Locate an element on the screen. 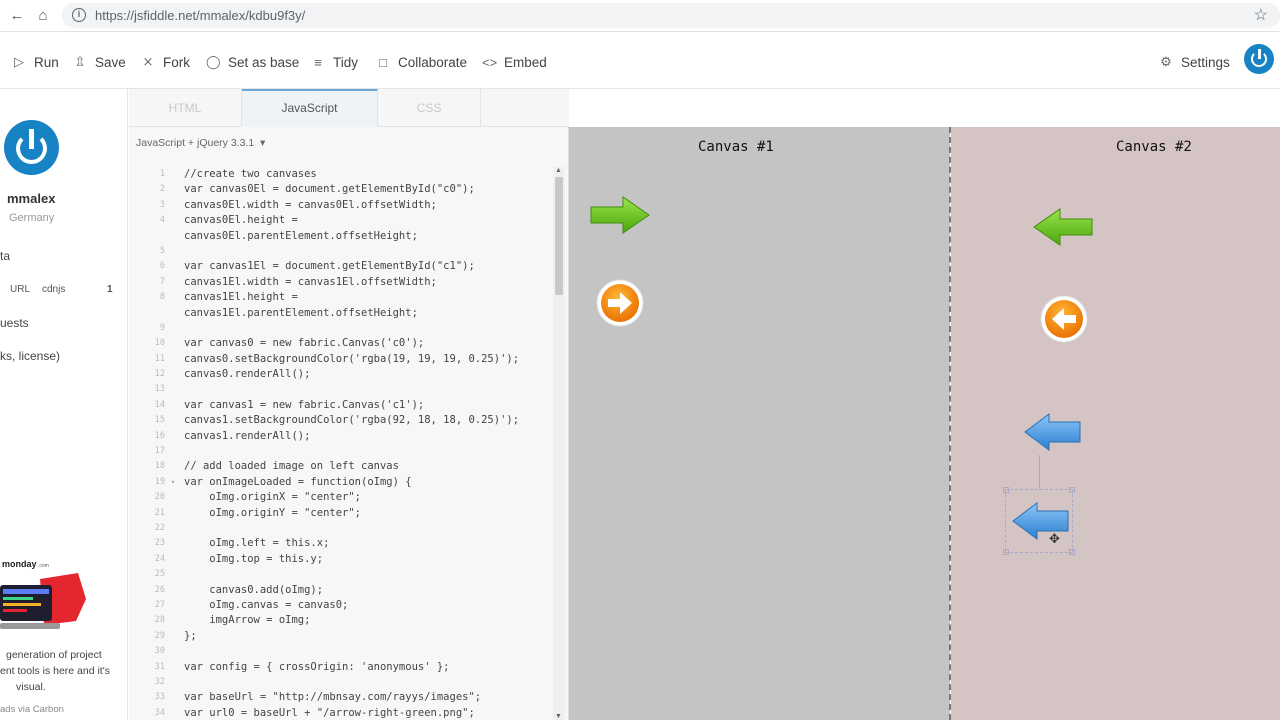  code-text: }; is located at coordinates (190, 636).